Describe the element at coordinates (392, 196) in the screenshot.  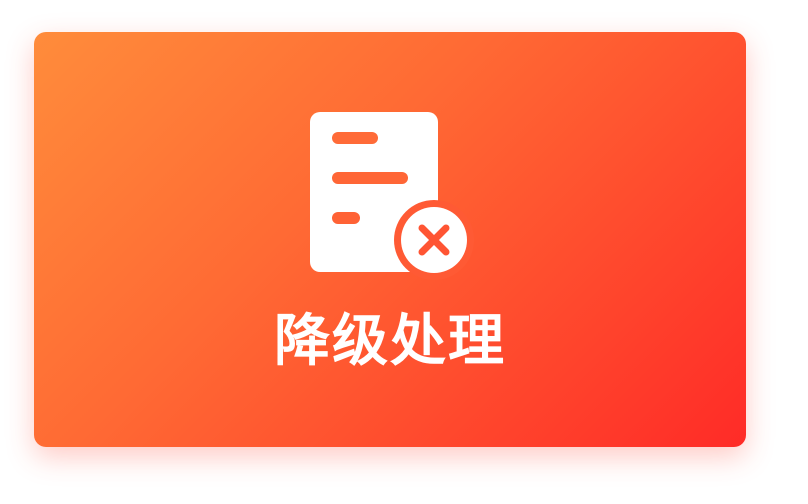
I see `document-error-icon` at that location.